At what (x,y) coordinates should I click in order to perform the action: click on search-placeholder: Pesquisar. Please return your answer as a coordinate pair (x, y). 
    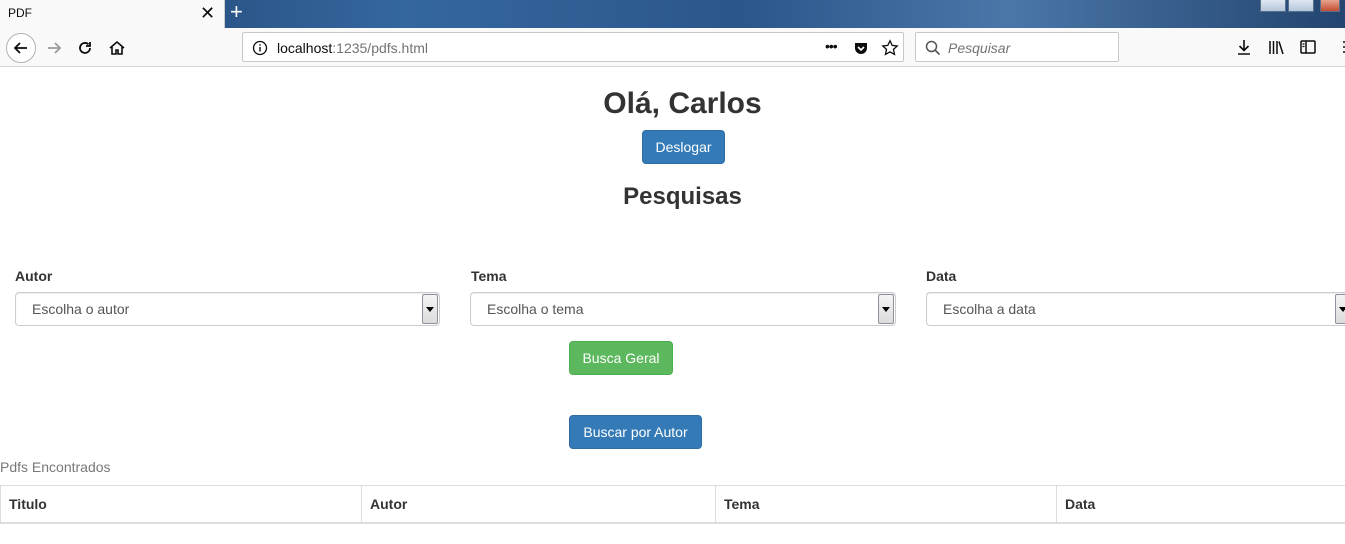
    Looking at the image, I should click on (979, 48).